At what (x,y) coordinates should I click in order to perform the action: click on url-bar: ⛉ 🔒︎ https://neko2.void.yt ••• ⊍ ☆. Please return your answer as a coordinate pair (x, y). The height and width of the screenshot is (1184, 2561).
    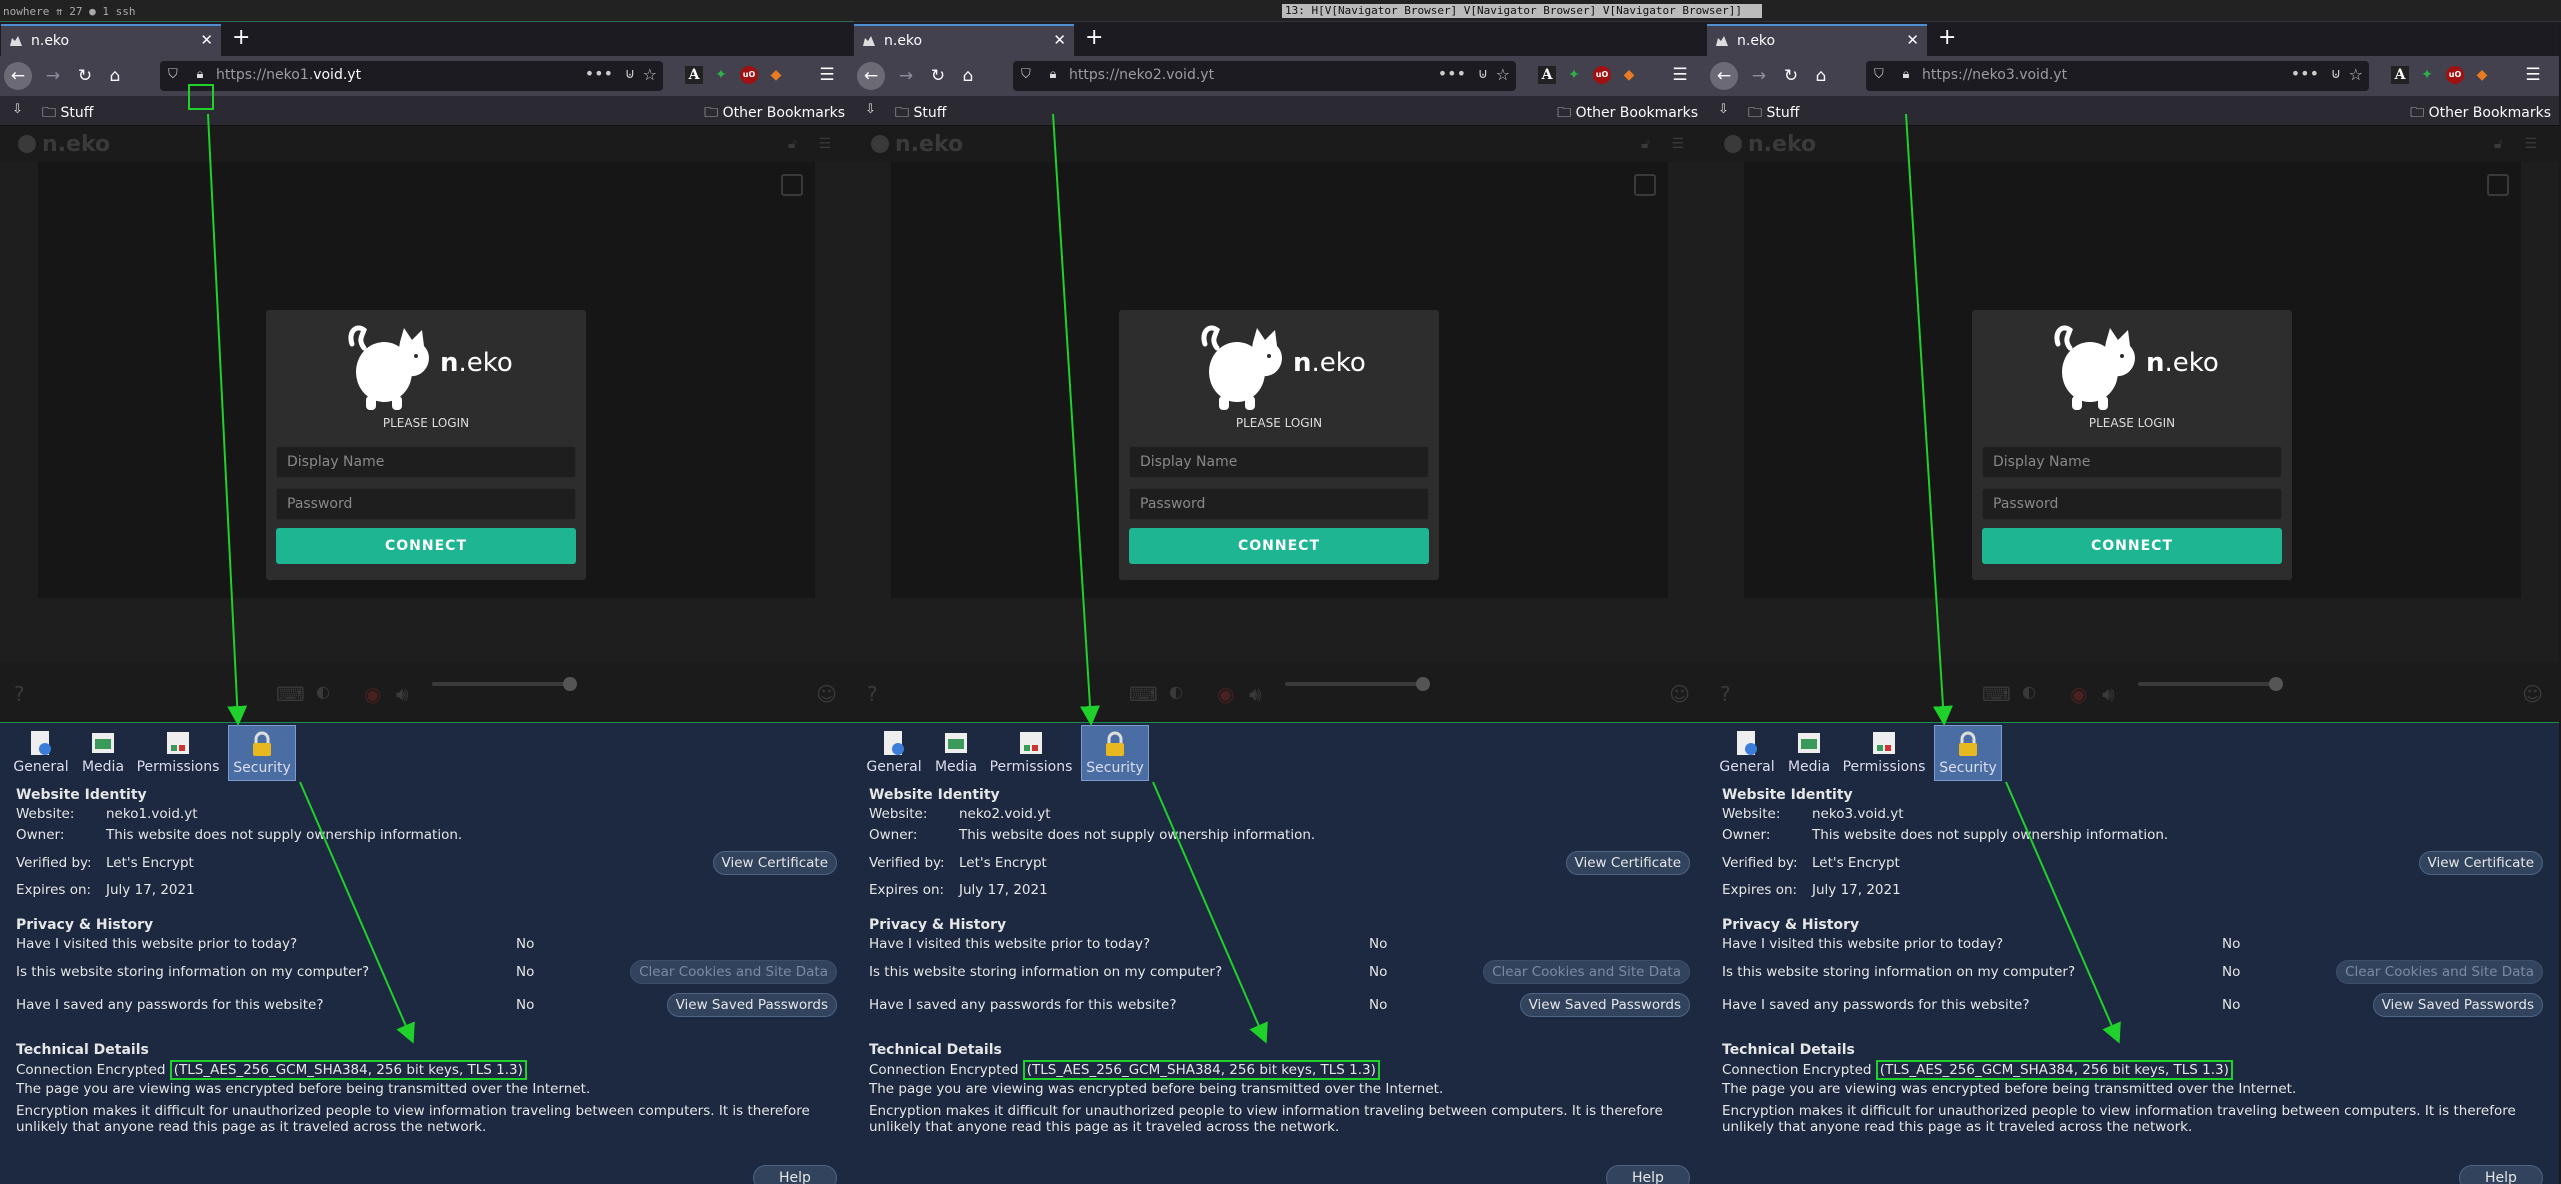
    Looking at the image, I should click on (1264, 76).